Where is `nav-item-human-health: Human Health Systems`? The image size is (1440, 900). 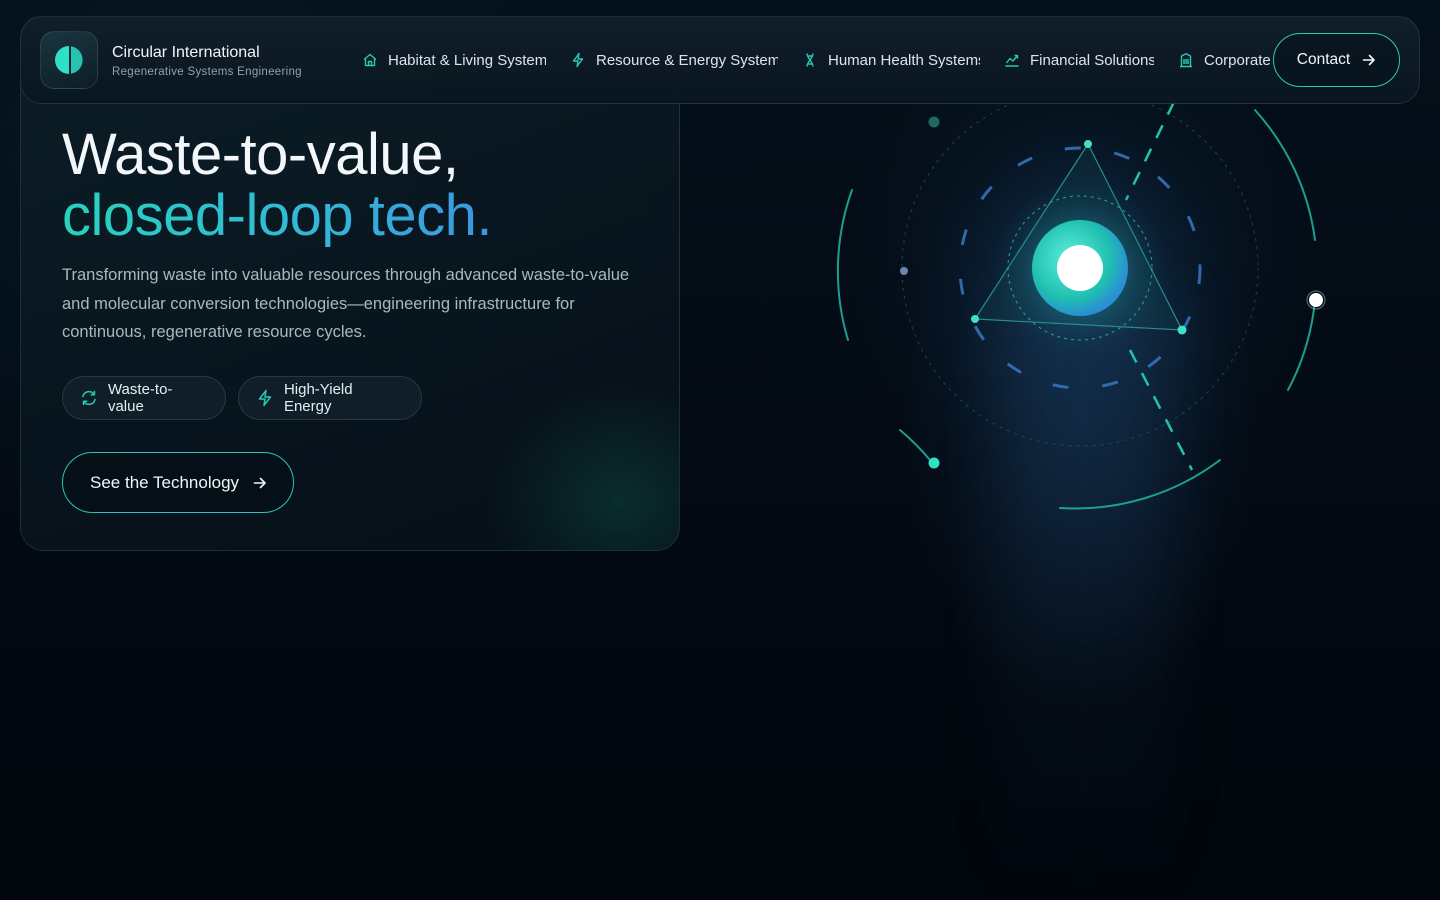 nav-item-human-health: Human Health Systems is located at coordinates (891, 60).